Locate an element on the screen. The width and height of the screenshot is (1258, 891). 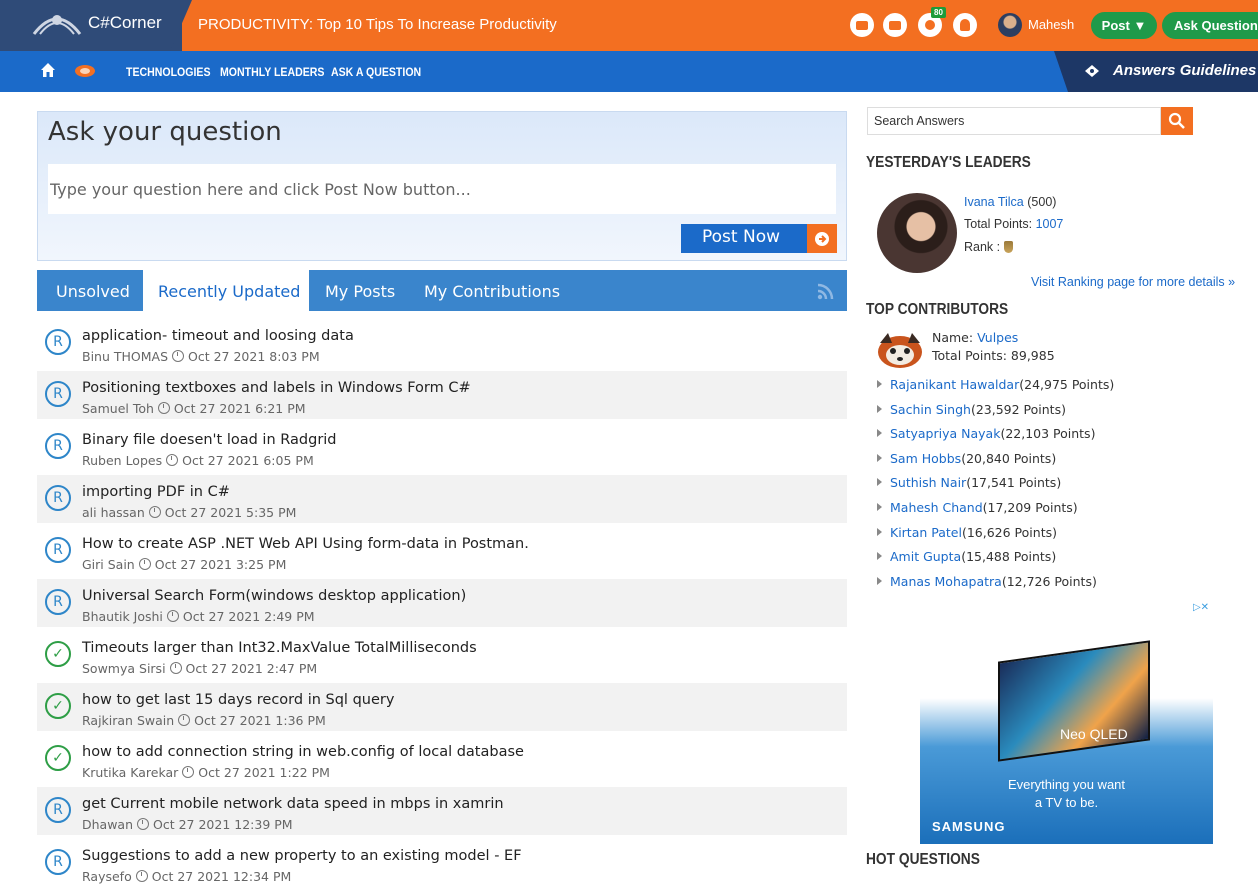
tab-recently-updated: Recently Updated is located at coordinates (226, 290).